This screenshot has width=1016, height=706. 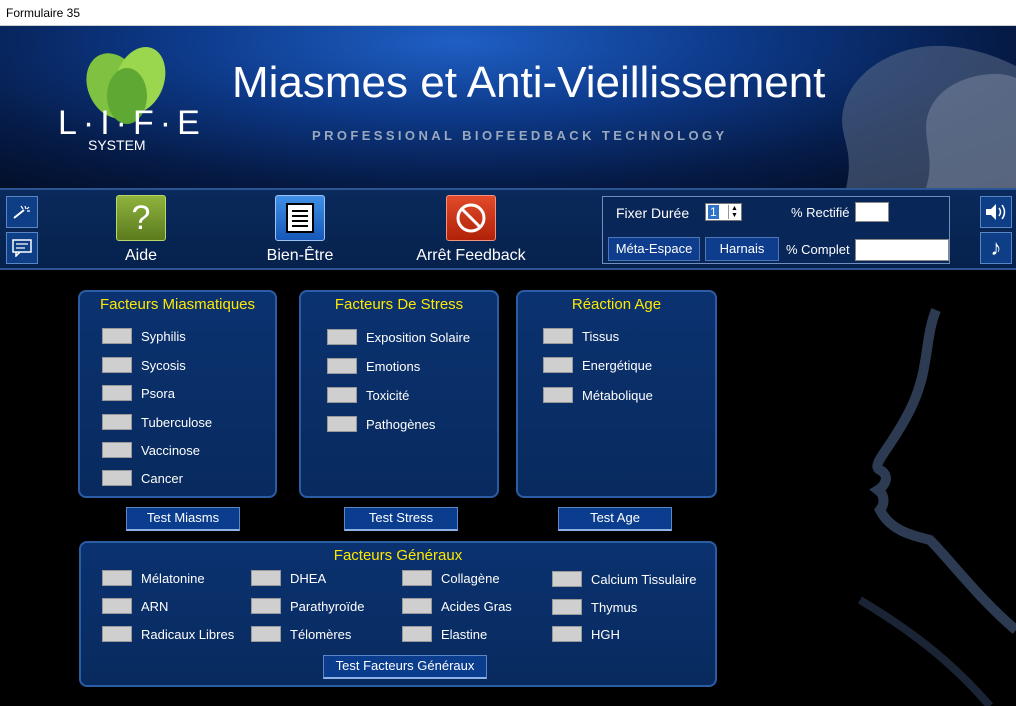 What do you see at coordinates (399, 304) in the screenshot?
I see `stress-title: Facteurs De Stress` at bounding box center [399, 304].